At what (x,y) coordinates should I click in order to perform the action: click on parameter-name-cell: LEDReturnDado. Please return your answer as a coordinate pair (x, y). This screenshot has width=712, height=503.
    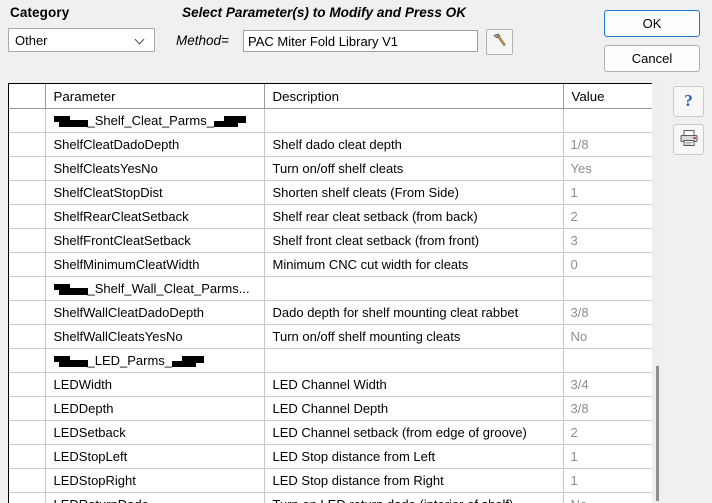
    Looking at the image, I should click on (155, 497).